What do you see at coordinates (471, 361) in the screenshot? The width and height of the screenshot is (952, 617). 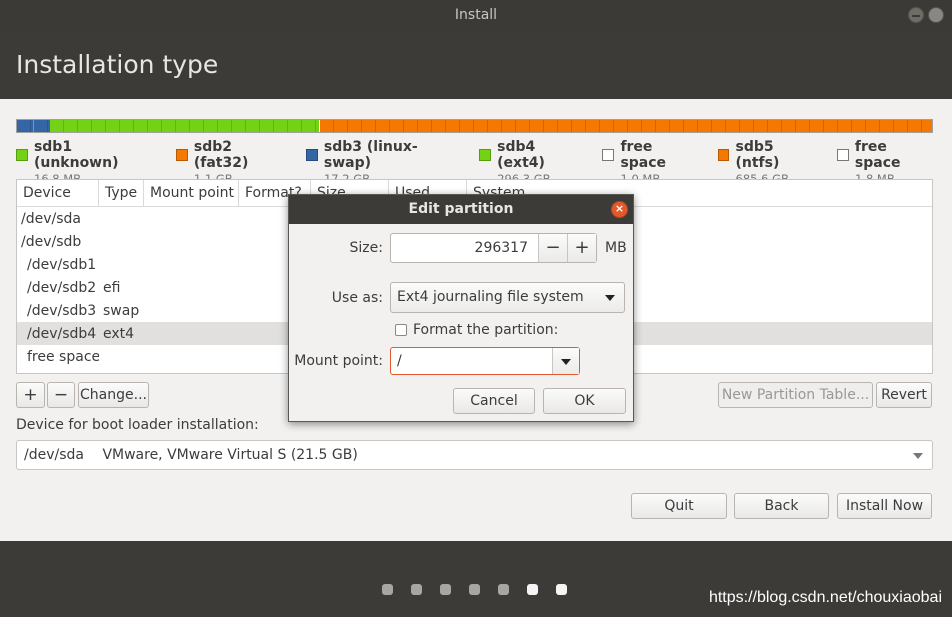 I see `mount-point-input: /` at bounding box center [471, 361].